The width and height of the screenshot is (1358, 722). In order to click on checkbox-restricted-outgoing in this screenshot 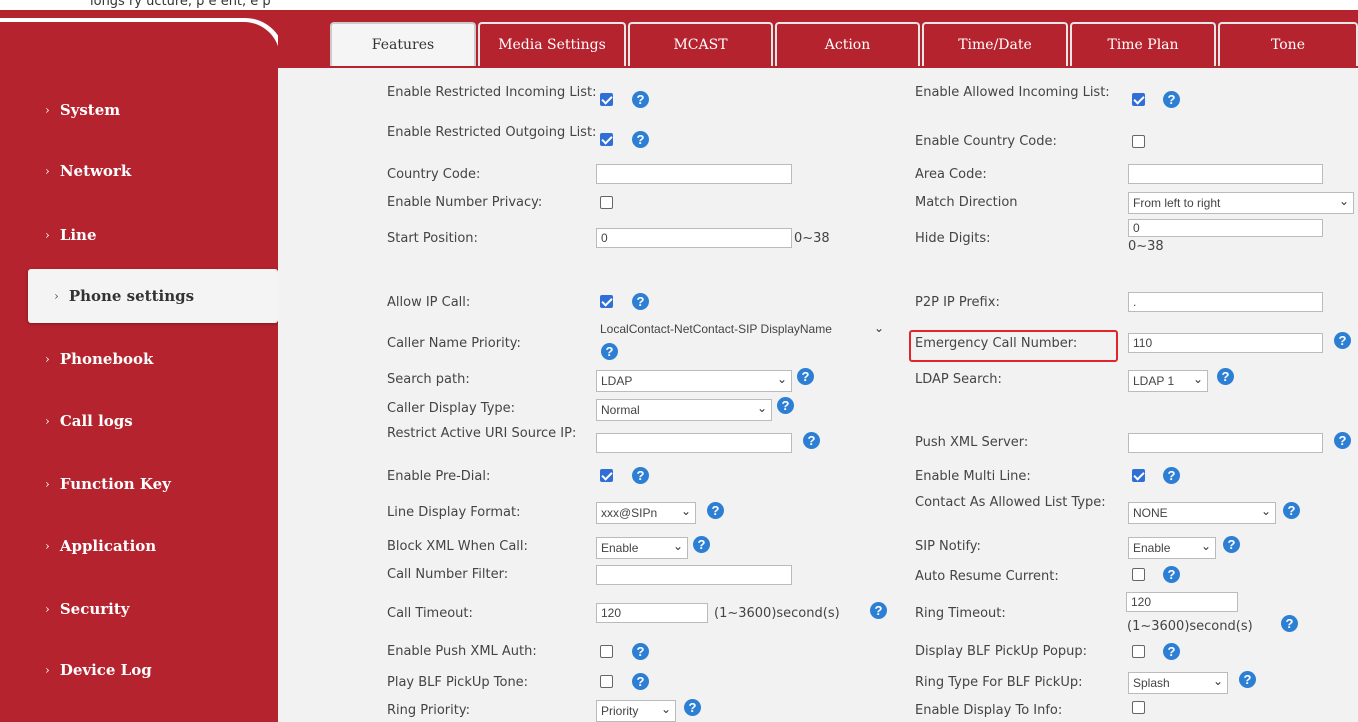, I will do `click(606, 139)`.